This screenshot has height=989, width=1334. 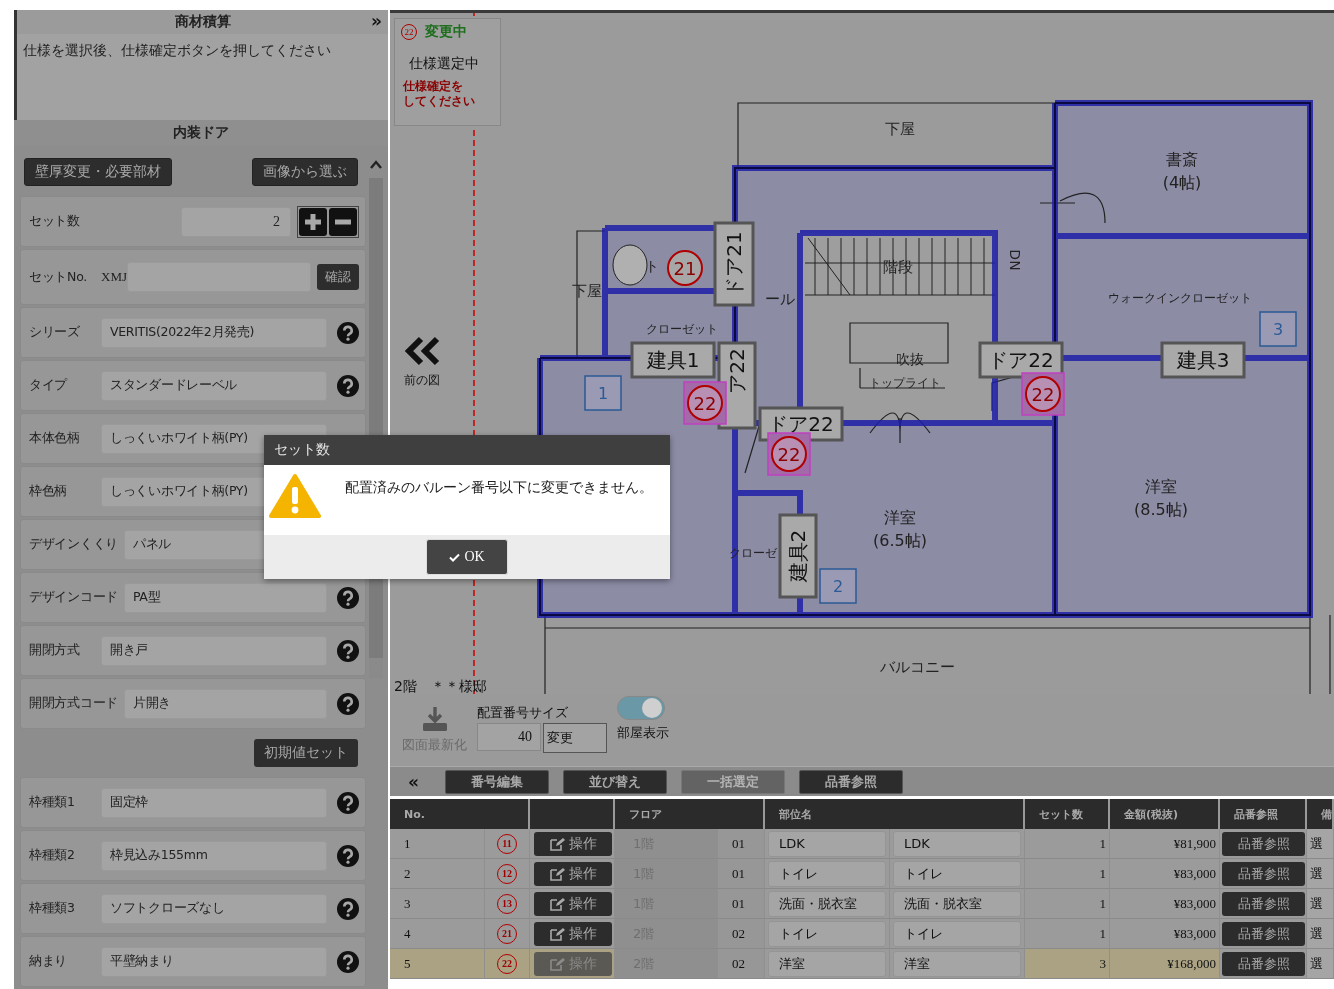 What do you see at coordinates (734, 264) in the screenshot?
I see `fixture-tag: ドア21` at bounding box center [734, 264].